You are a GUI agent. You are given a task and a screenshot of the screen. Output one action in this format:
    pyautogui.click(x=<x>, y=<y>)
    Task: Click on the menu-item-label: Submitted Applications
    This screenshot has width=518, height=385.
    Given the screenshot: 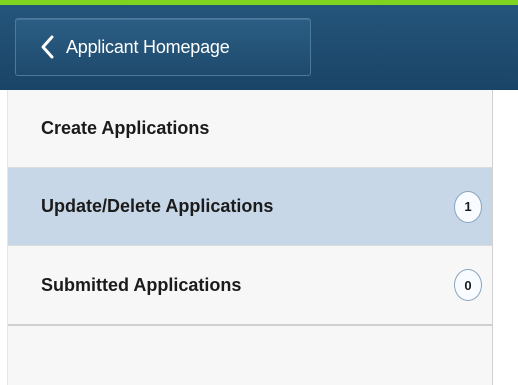 What is the action you would take?
    pyautogui.click(x=141, y=284)
    